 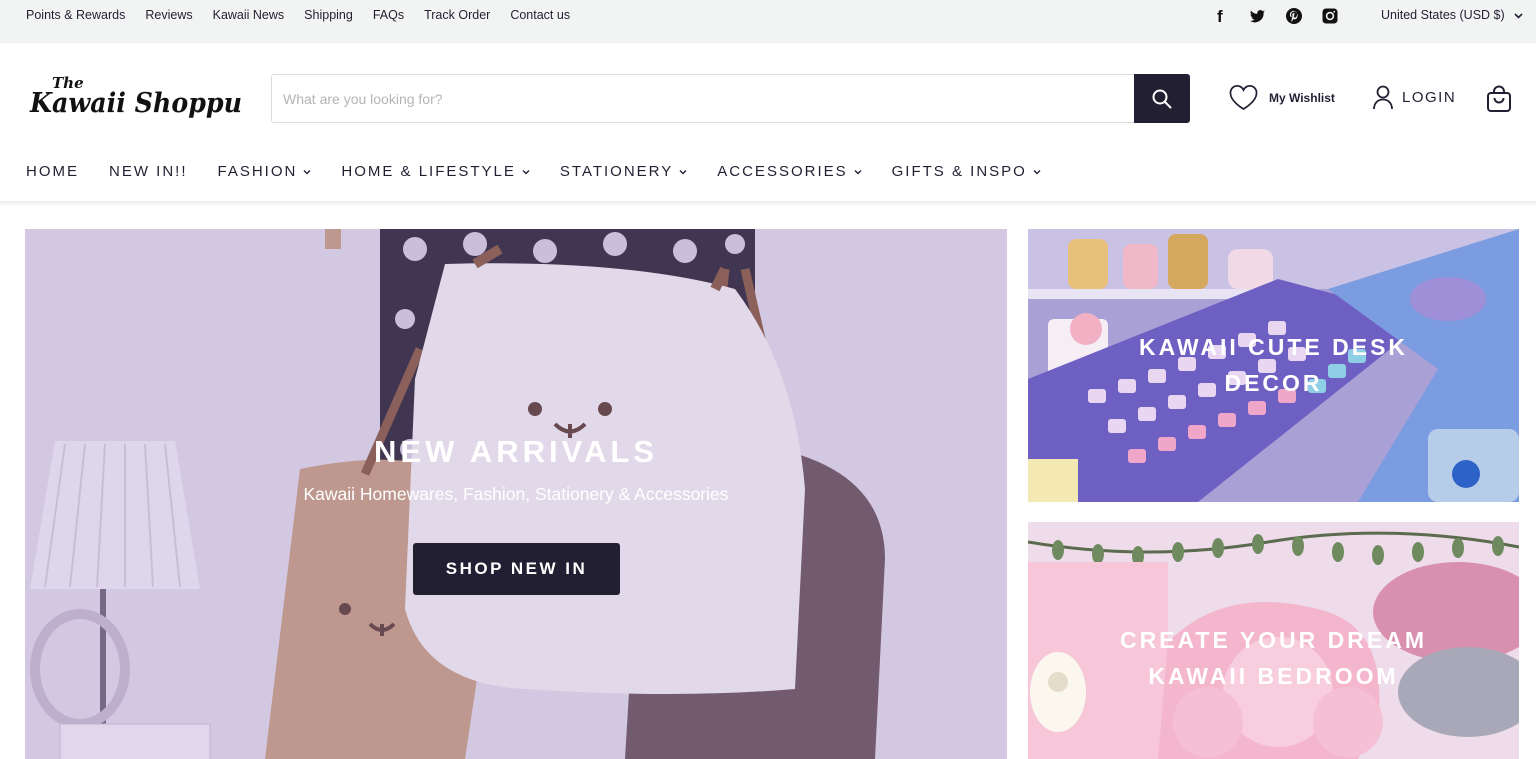 I want to click on site-logo: The Kawaii Shoppu, so click(x=138, y=99).